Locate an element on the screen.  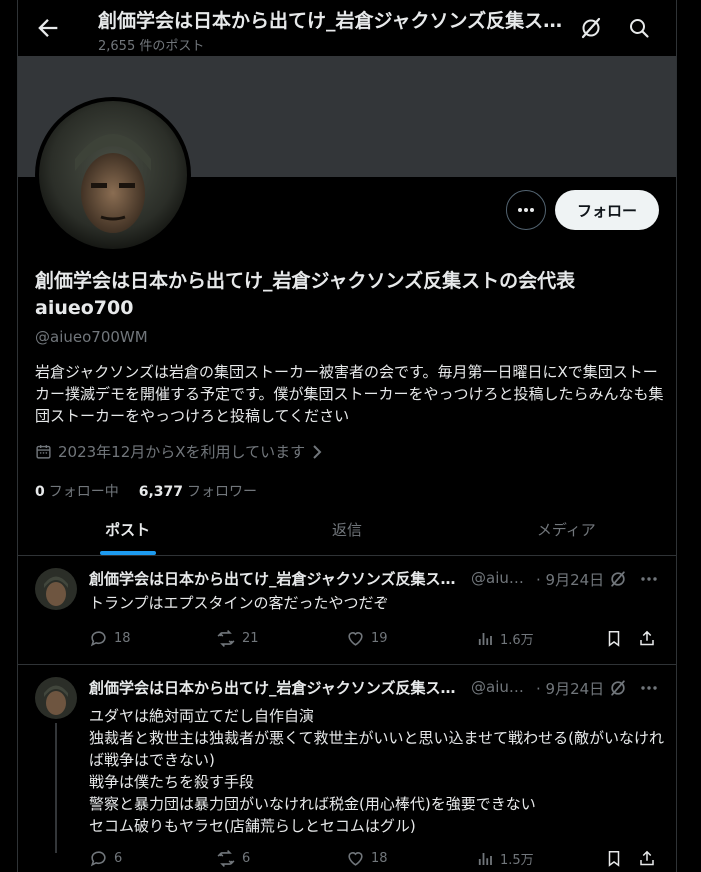
following-count: 0 is located at coordinates (40, 492).